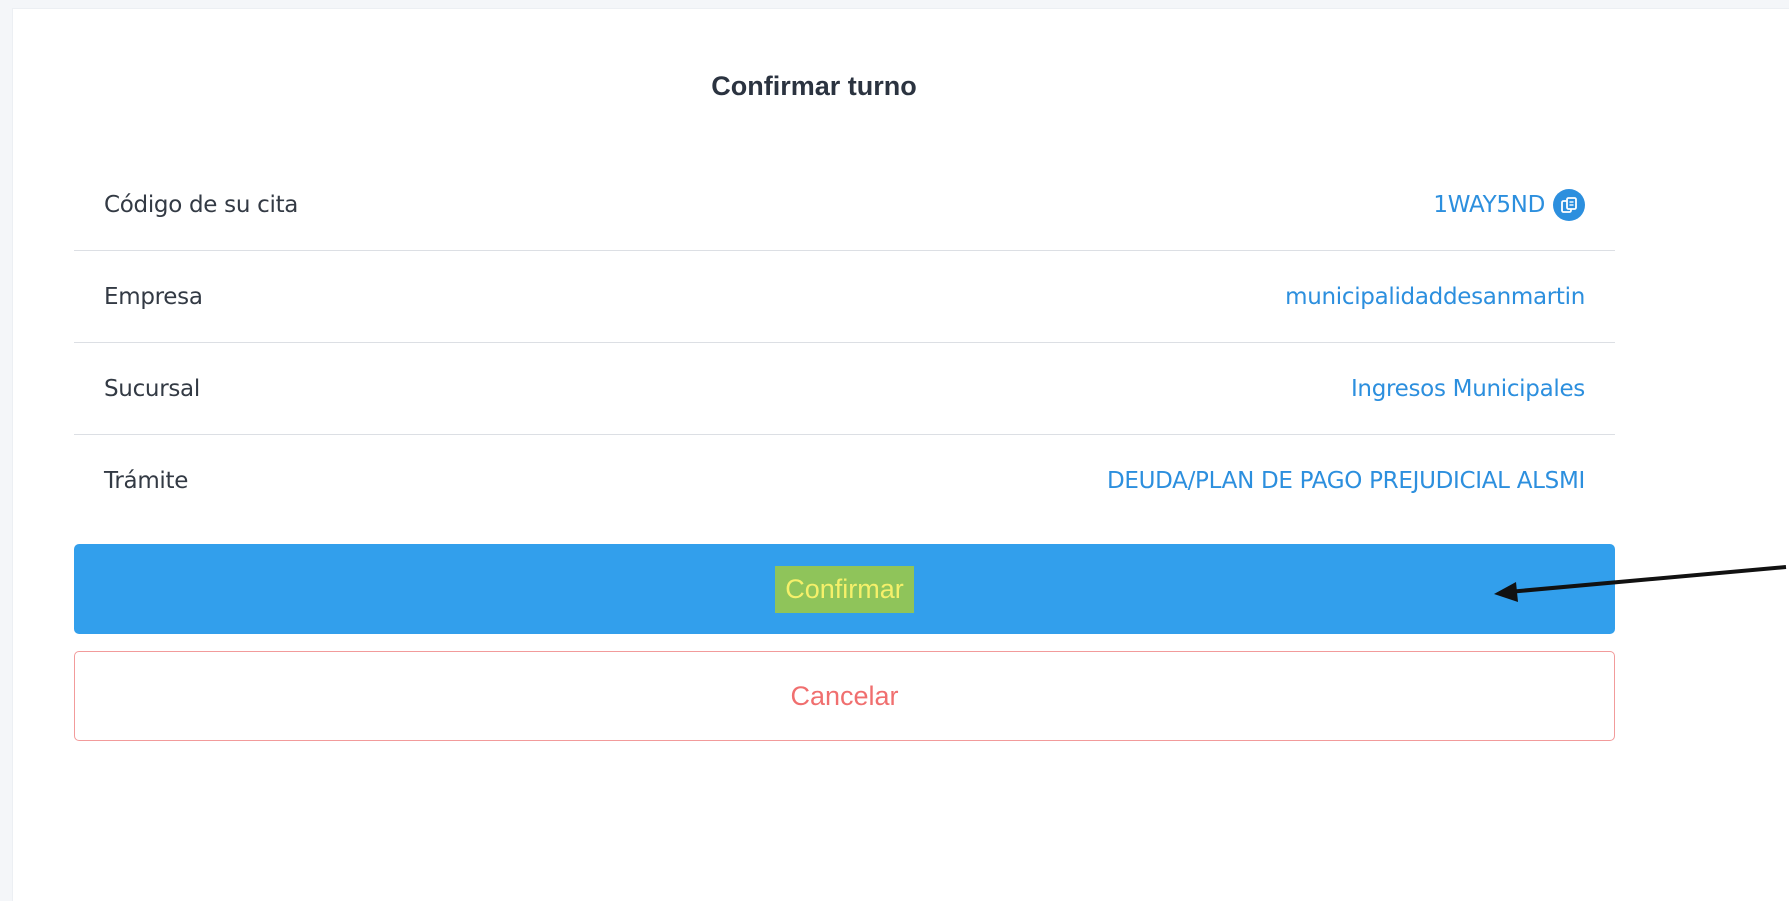 The image size is (1789, 901). What do you see at coordinates (814, 86) in the screenshot?
I see `page-title: Confirmar turno` at bounding box center [814, 86].